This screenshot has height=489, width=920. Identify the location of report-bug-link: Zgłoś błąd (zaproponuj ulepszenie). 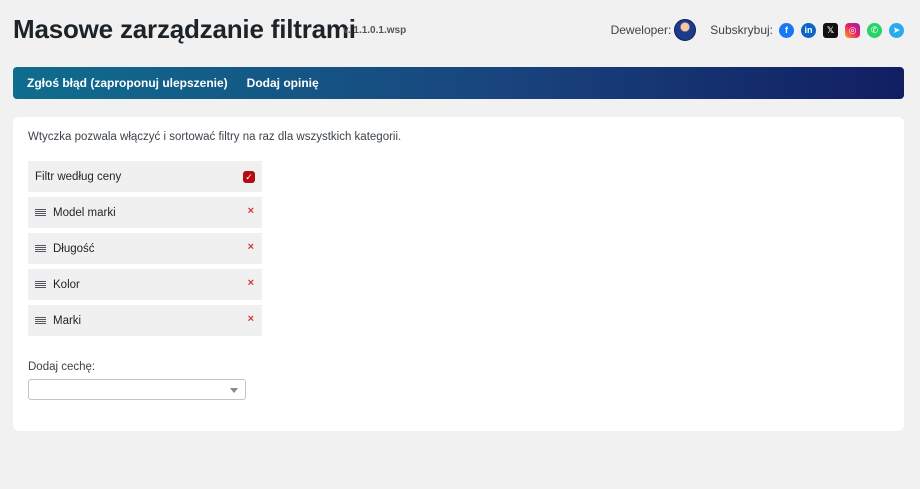
(127, 83).